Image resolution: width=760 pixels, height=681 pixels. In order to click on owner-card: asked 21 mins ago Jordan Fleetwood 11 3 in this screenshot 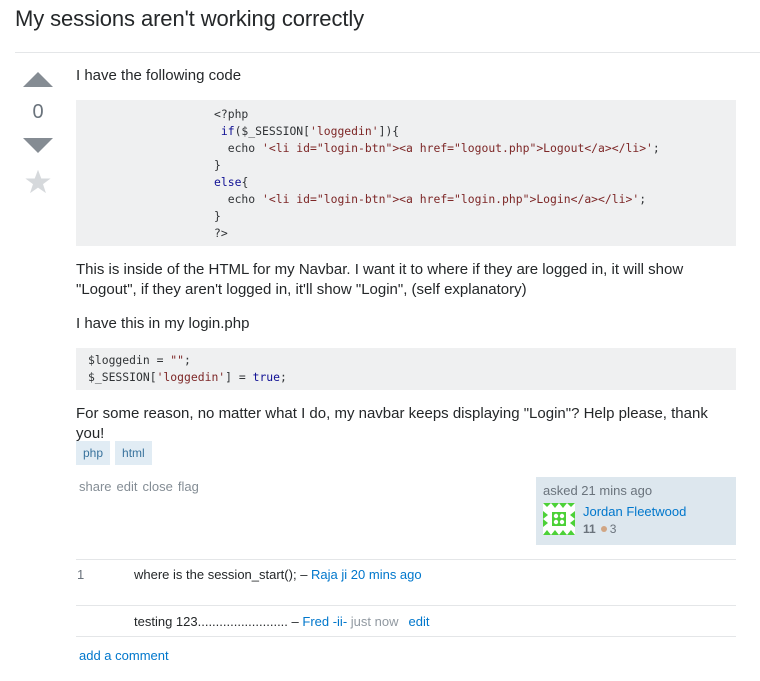, I will do `click(636, 511)`.